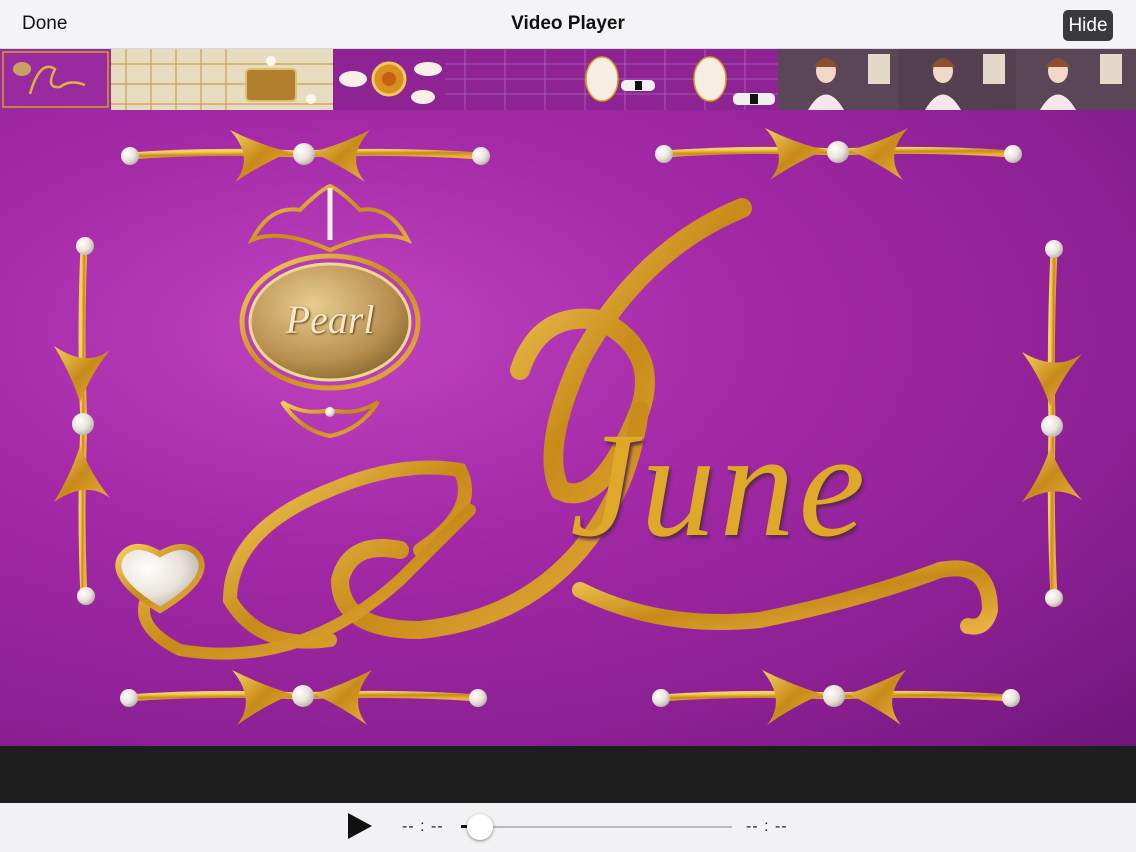  Describe the element at coordinates (720, 485) in the screenshot. I see `script-title: June` at that location.